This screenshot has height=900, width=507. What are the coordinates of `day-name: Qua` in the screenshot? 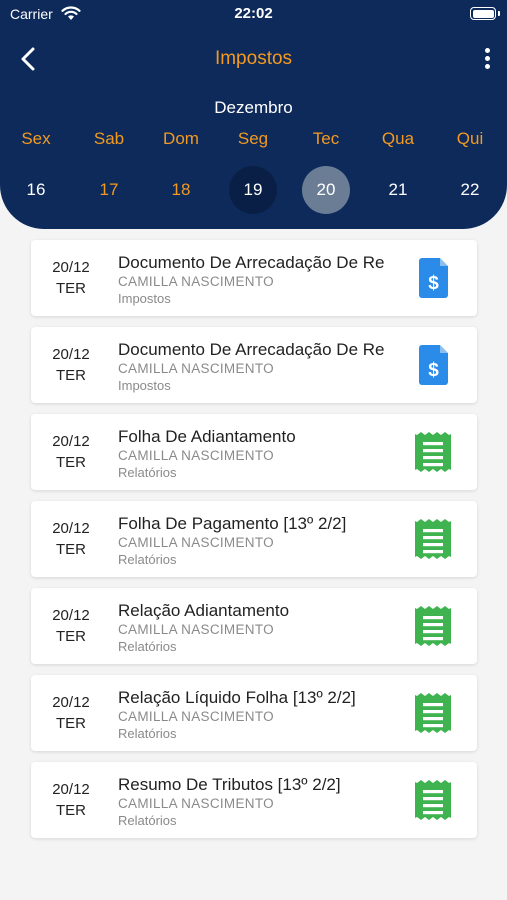 It's located at (398, 138).